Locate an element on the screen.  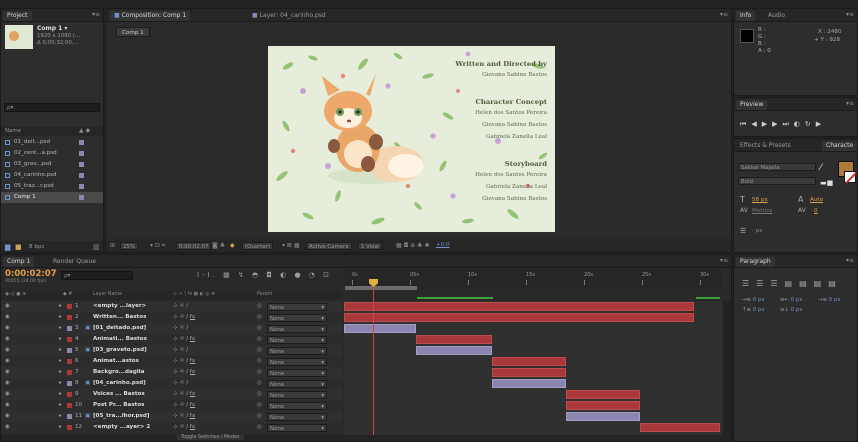
zoom-dropdown: 25% is located at coordinates (129, 246).